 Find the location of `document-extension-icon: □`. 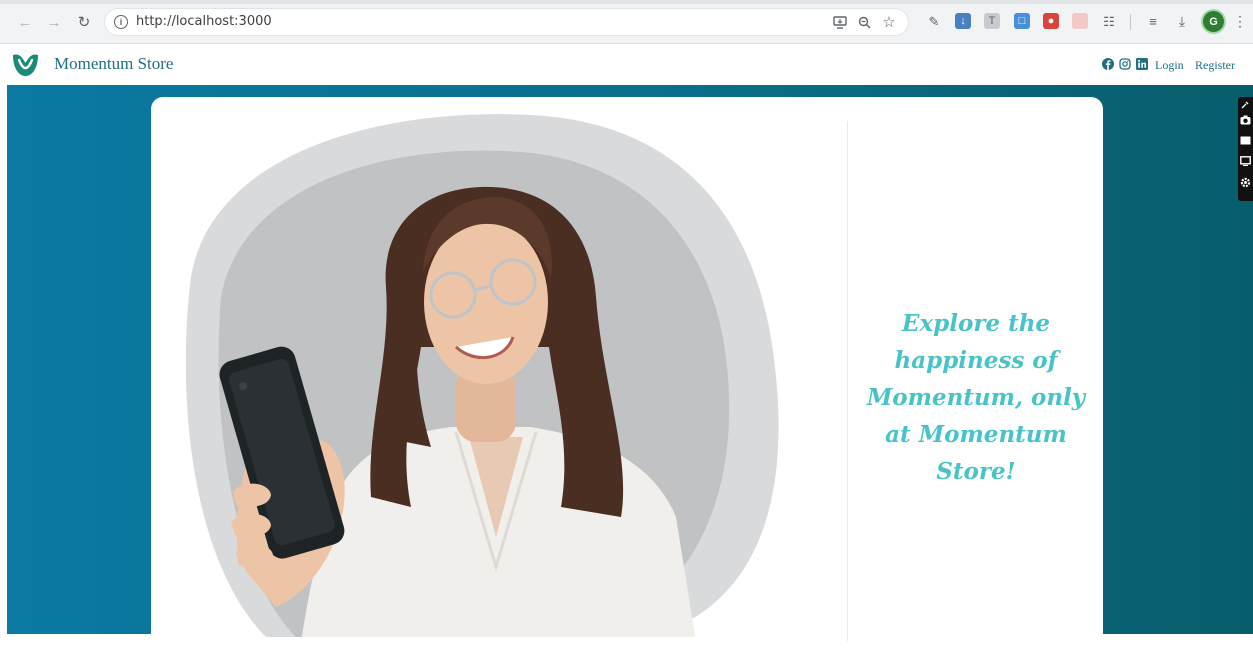

document-extension-icon: □ is located at coordinates (1022, 21).